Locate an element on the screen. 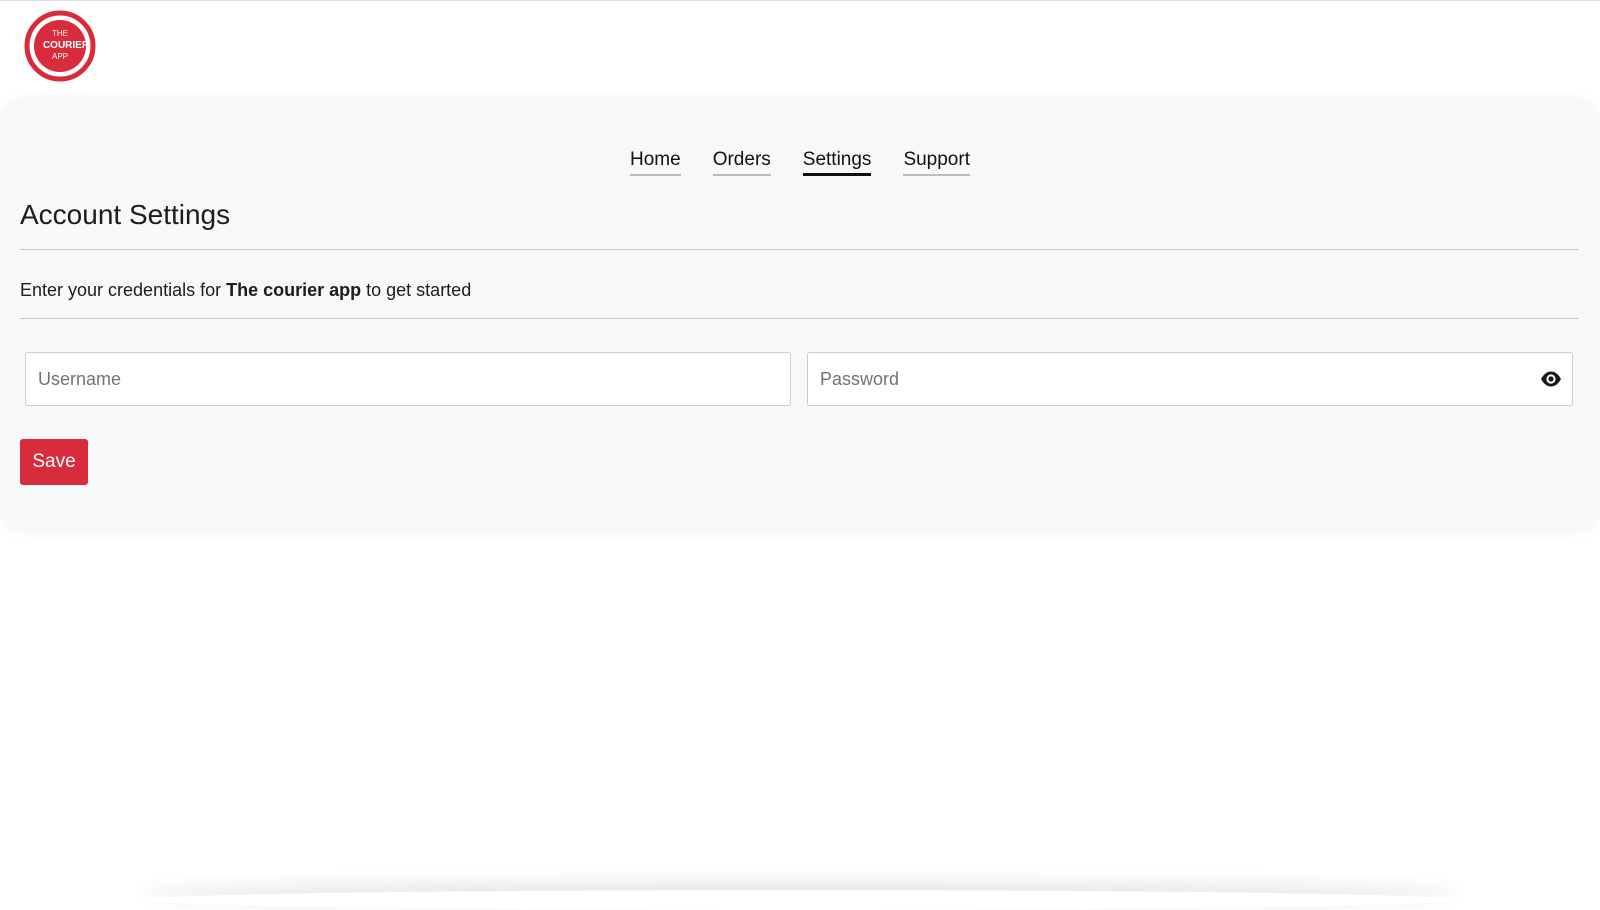  intro-suffix: to get started is located at coordinates (416, 290).